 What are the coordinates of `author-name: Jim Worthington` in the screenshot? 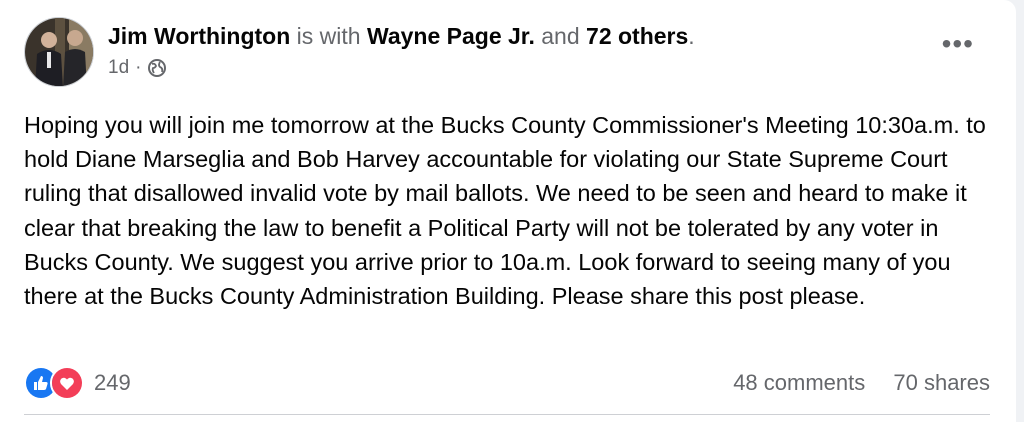 It's located at (199, 36).